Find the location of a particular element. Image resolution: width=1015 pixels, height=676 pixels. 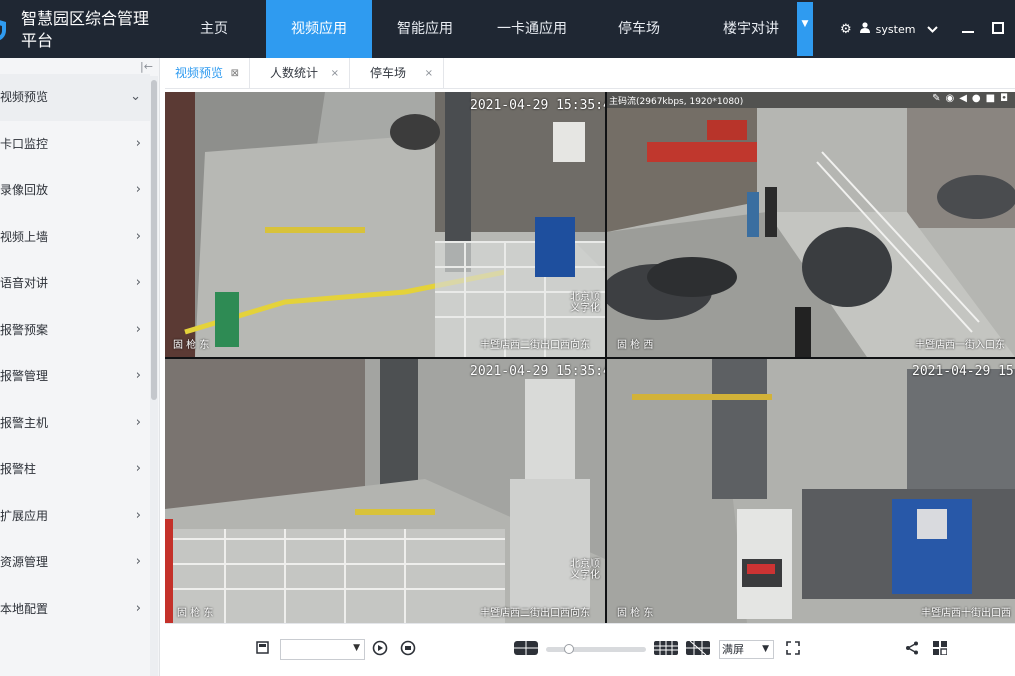

sidebar-item-label: 卡口监控 is located at coordinates (24, 143).